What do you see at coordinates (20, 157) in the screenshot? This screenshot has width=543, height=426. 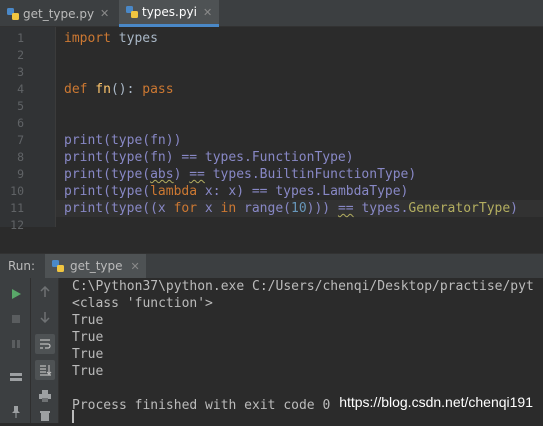 I see `line-number: 8` at bounding box center [20, 157].